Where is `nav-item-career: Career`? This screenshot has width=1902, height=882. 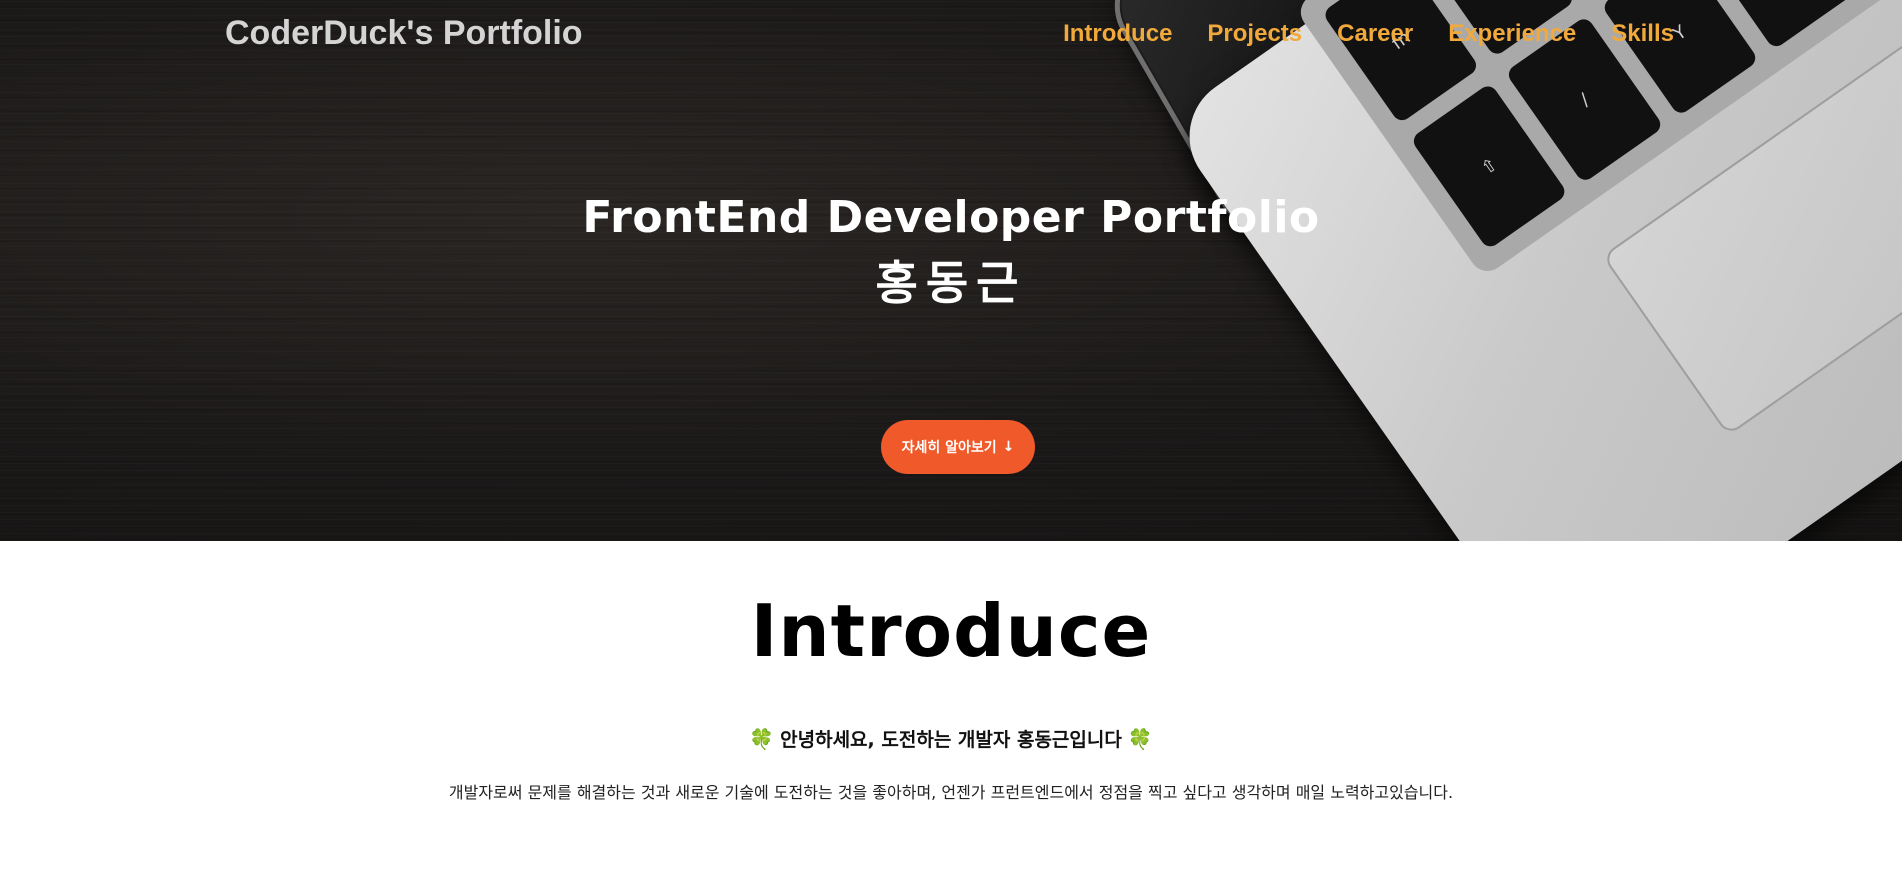
nav-item-career: Career is located at coordinates (1375, 34).